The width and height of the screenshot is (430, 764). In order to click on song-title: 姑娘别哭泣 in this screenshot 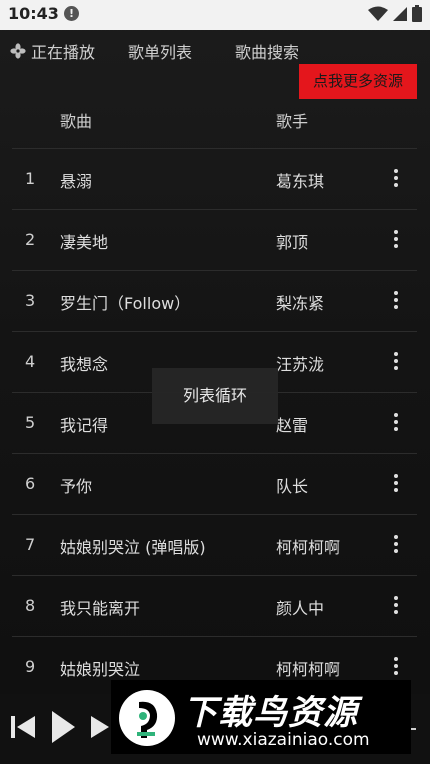, I will do `click(100, 669)`.